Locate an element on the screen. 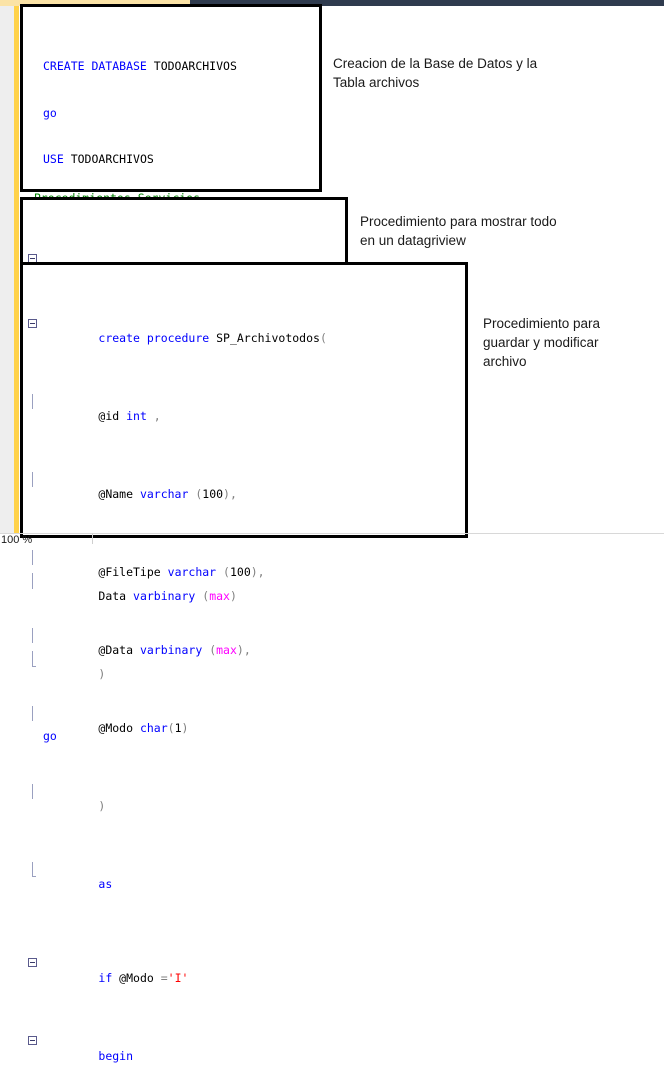  code-line: @Modo char(1) is located at coordinates (244, 729).